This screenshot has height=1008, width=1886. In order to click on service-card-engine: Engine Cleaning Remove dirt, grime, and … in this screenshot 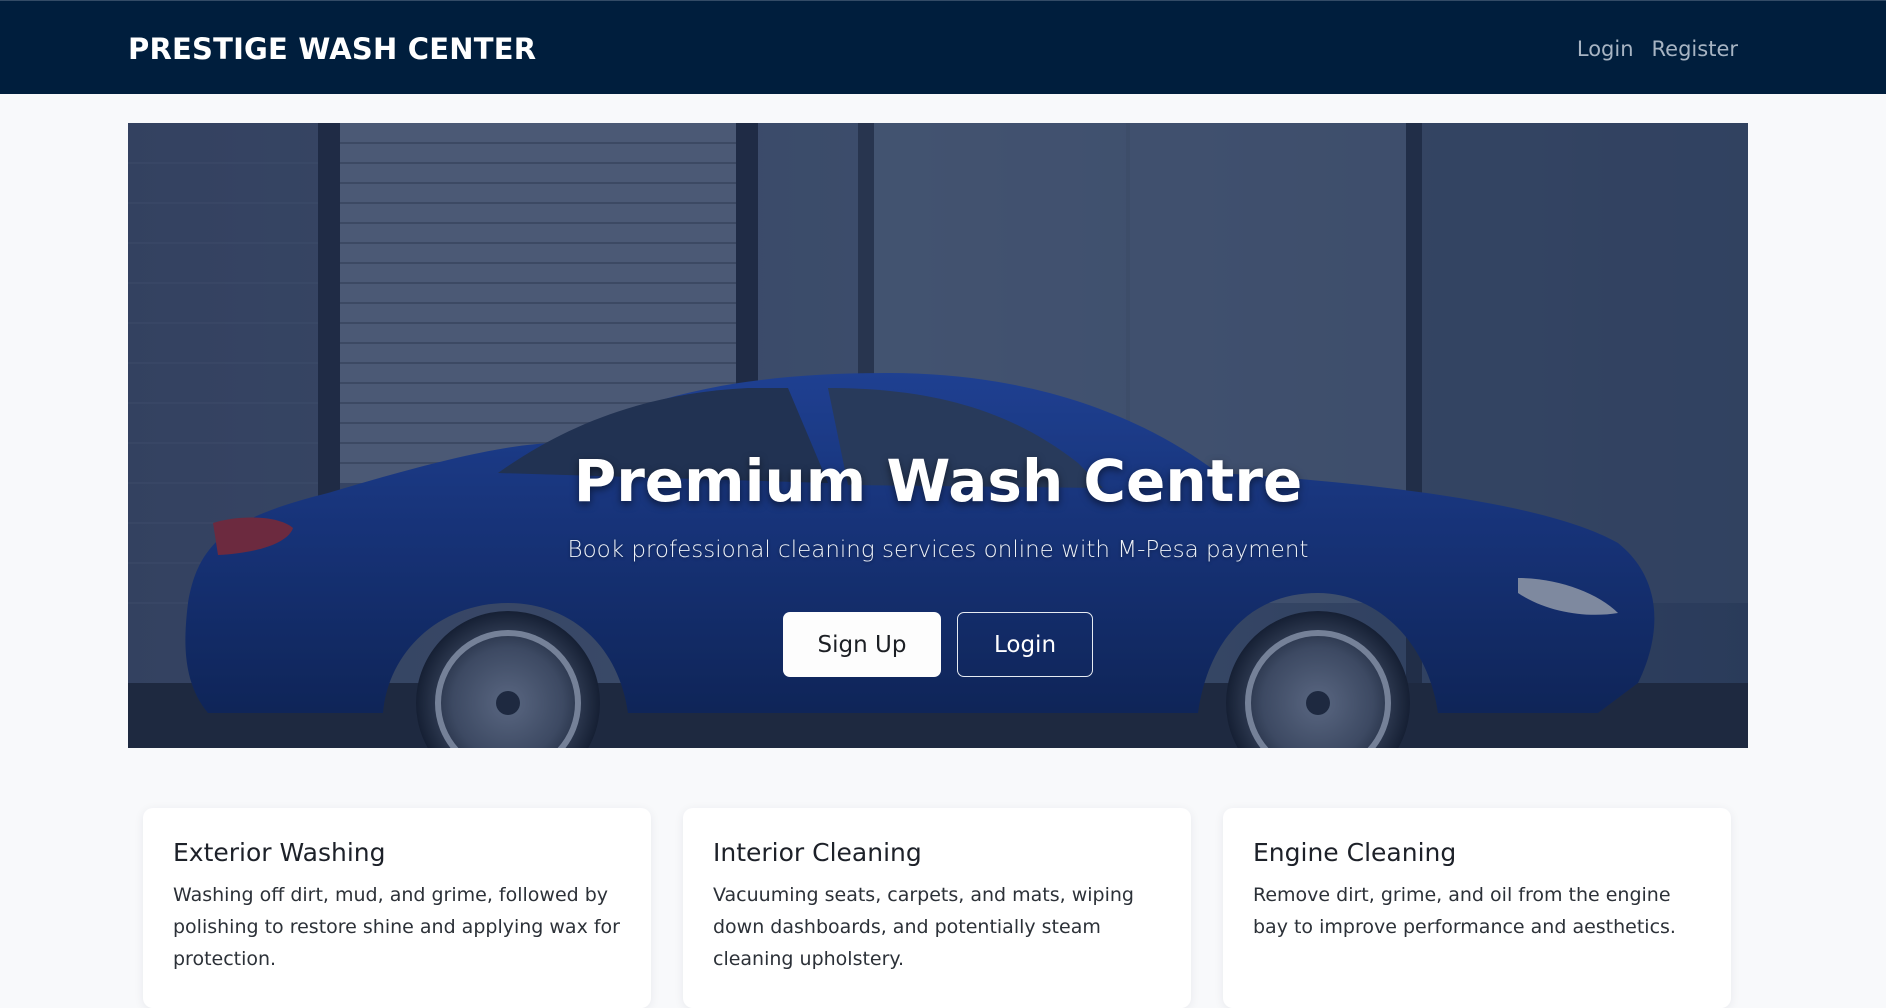, I will do `click(1477, 908)`.